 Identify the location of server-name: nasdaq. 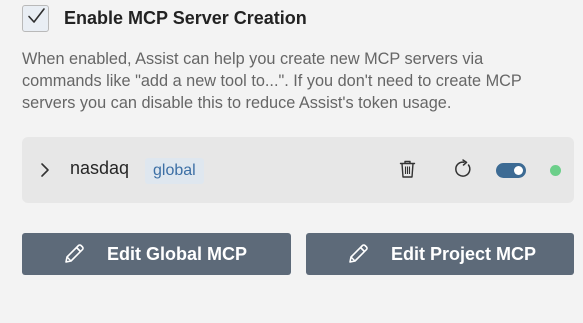
(100, 168).